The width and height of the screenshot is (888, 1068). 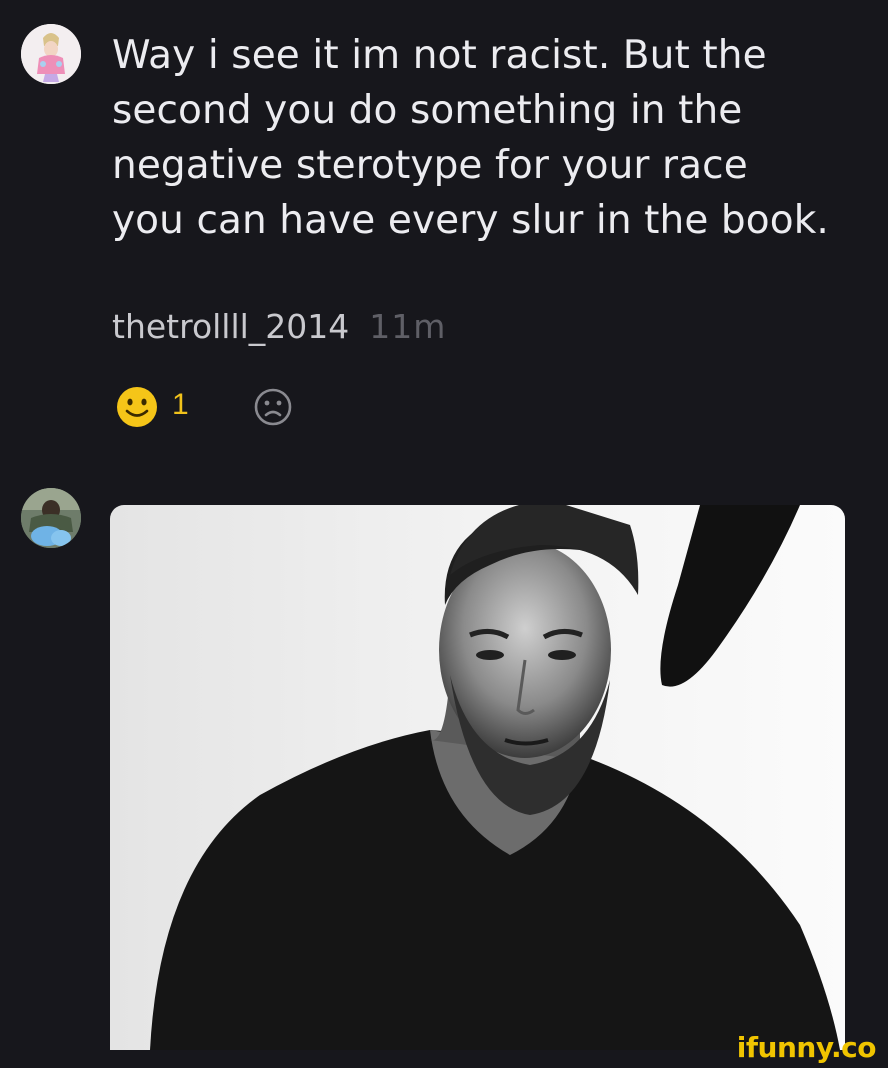 I want to click on smile-emoji-icon, so click(x=137, y=407).